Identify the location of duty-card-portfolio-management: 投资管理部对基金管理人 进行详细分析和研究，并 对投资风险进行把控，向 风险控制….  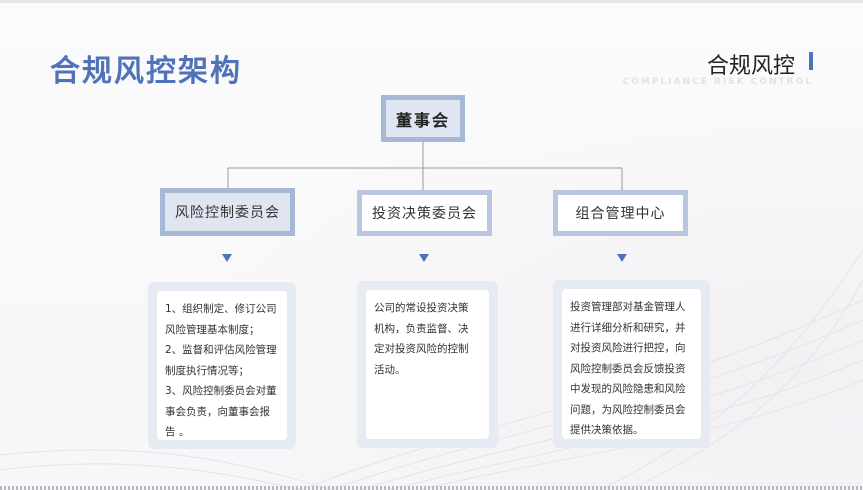
(631, 364).